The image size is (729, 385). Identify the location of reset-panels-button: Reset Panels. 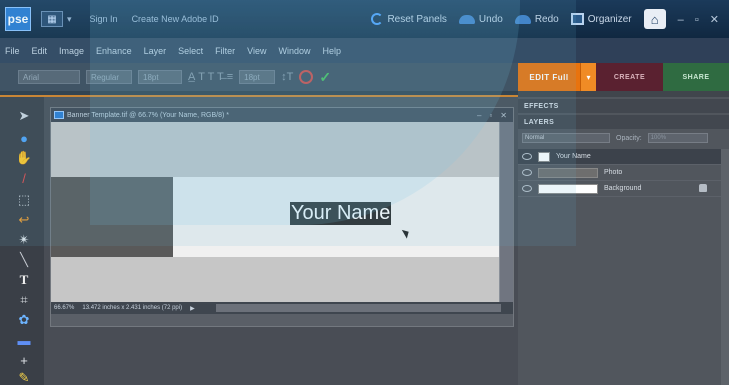
(409, 19).